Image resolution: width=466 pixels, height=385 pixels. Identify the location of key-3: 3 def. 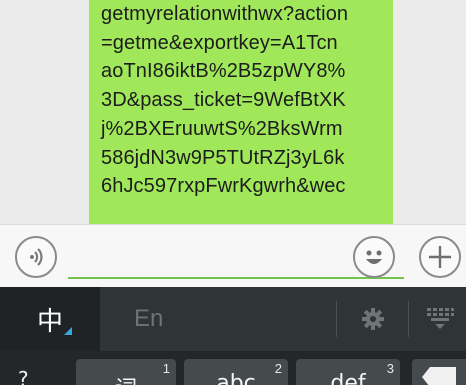
(348, 372).